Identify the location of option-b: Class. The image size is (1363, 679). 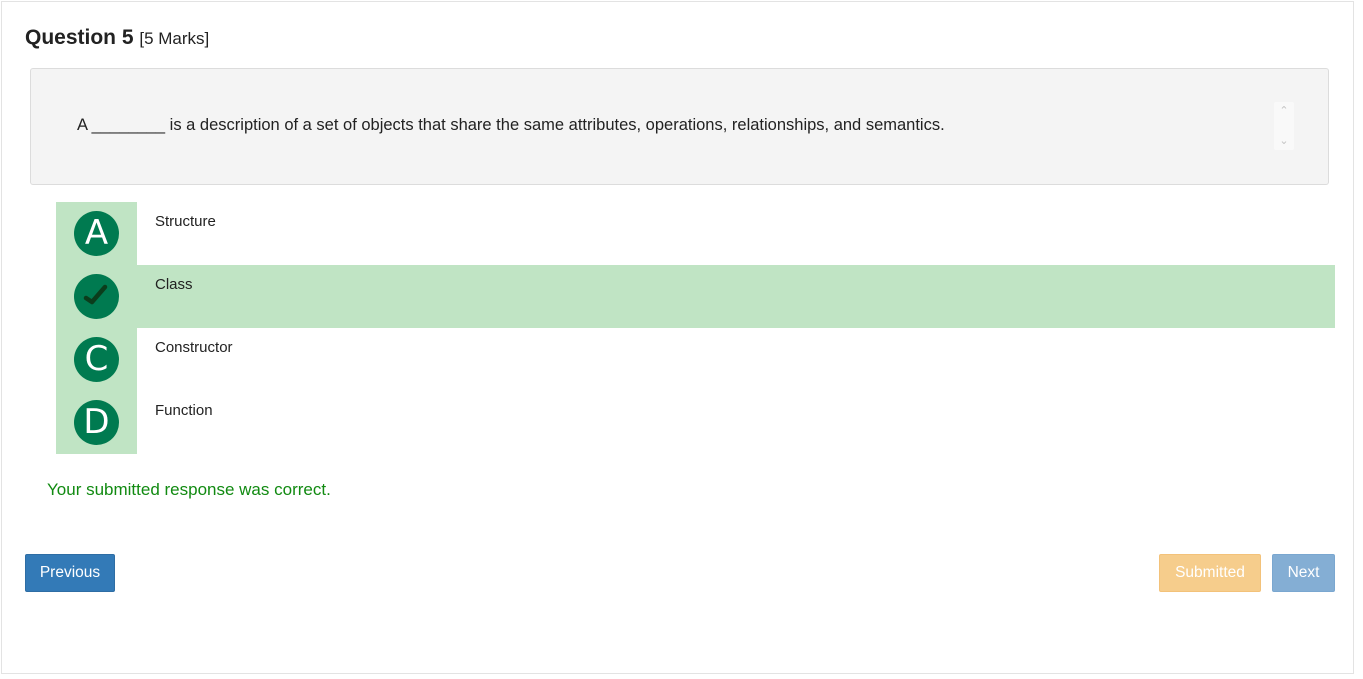
(695, 296).